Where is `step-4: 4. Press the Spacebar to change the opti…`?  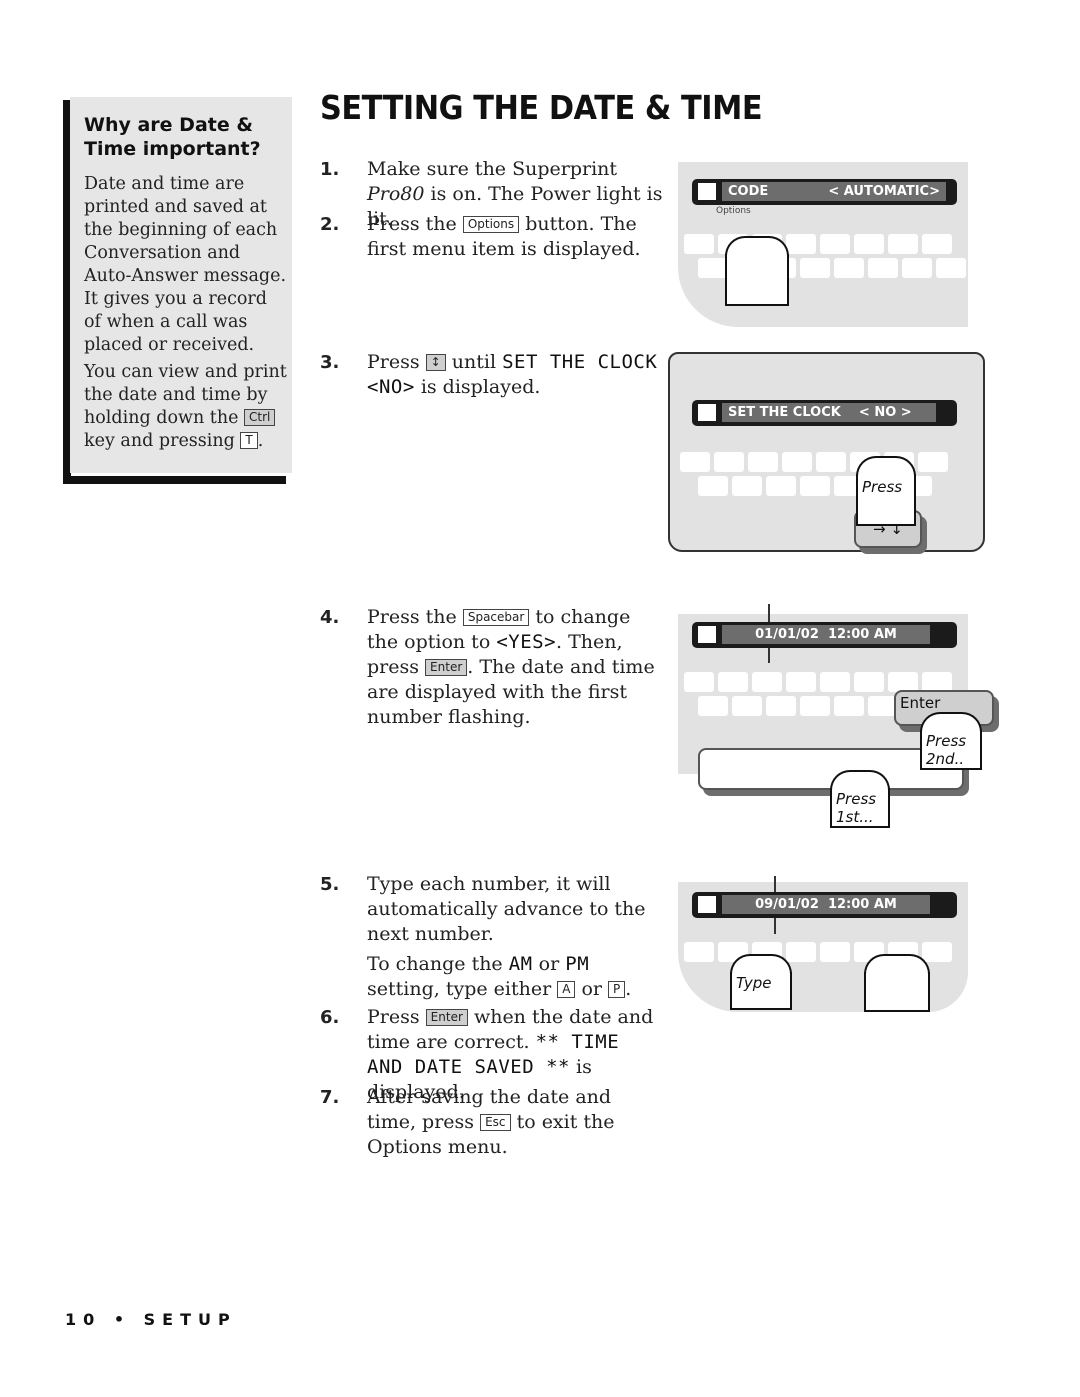
step-4: 4. Press the Spacebar to change the opti… is located at coordinates (492, 667).